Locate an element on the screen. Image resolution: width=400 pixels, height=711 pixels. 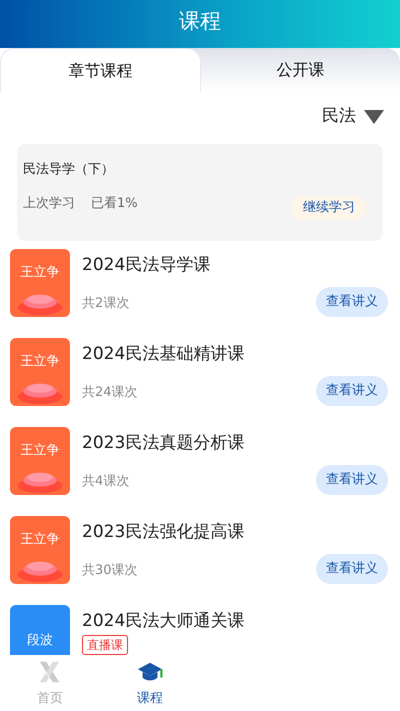
continue-button: 继续学习 is located at coordinates (329, 208).